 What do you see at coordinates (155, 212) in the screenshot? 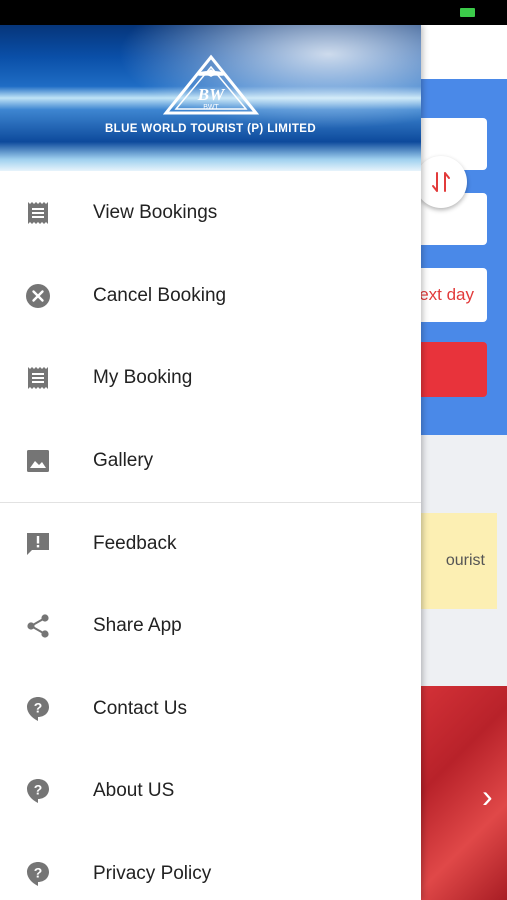
I see `menu-label: View Bookings` at bounding box center [155, 212].